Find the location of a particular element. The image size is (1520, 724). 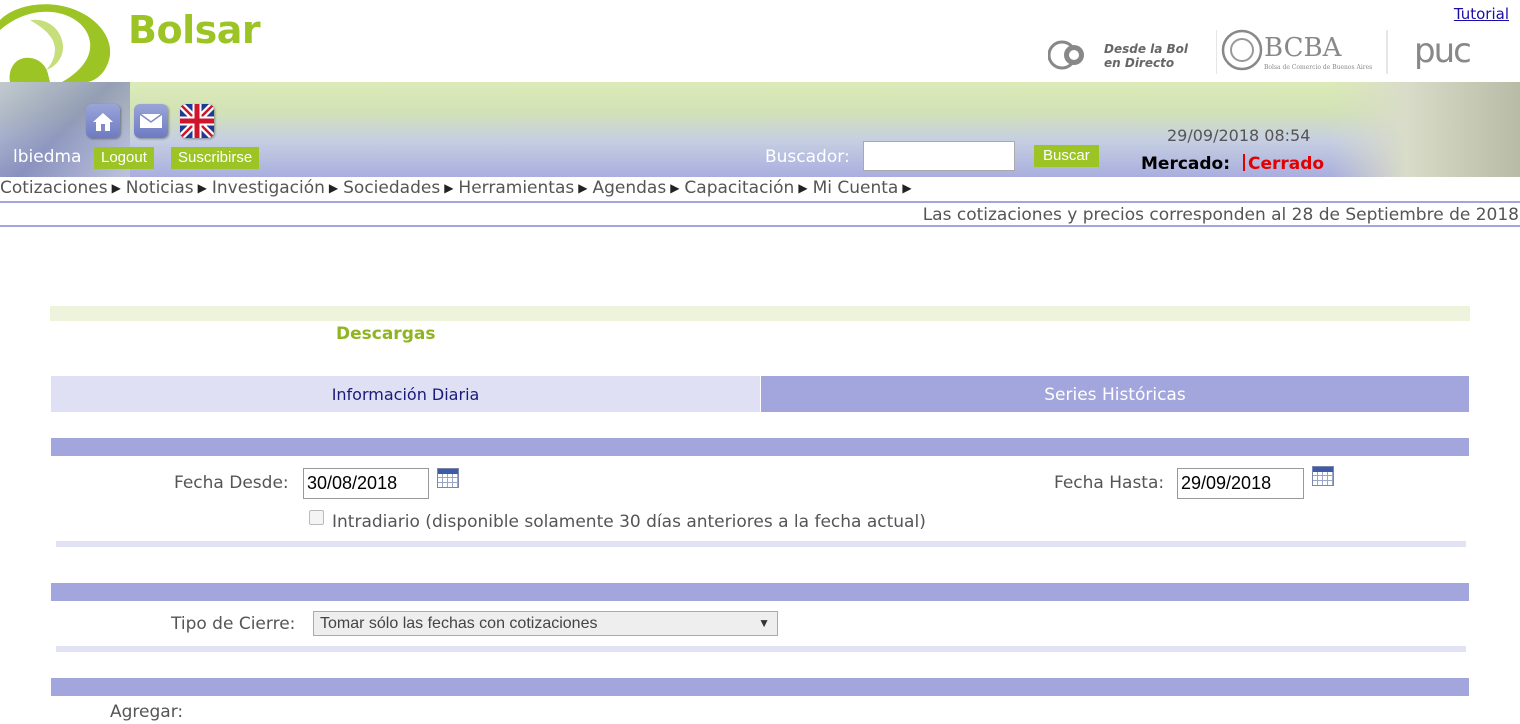

fecha-hasta-input is located at coordinates (1240, 483).